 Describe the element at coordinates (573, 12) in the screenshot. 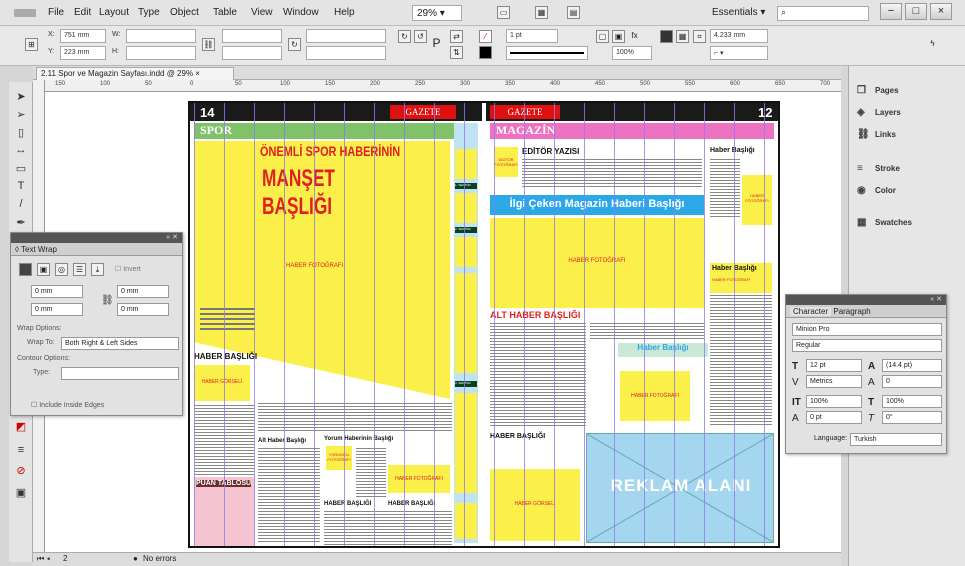

I see `arrange-docs-icon: ▤` at that location.